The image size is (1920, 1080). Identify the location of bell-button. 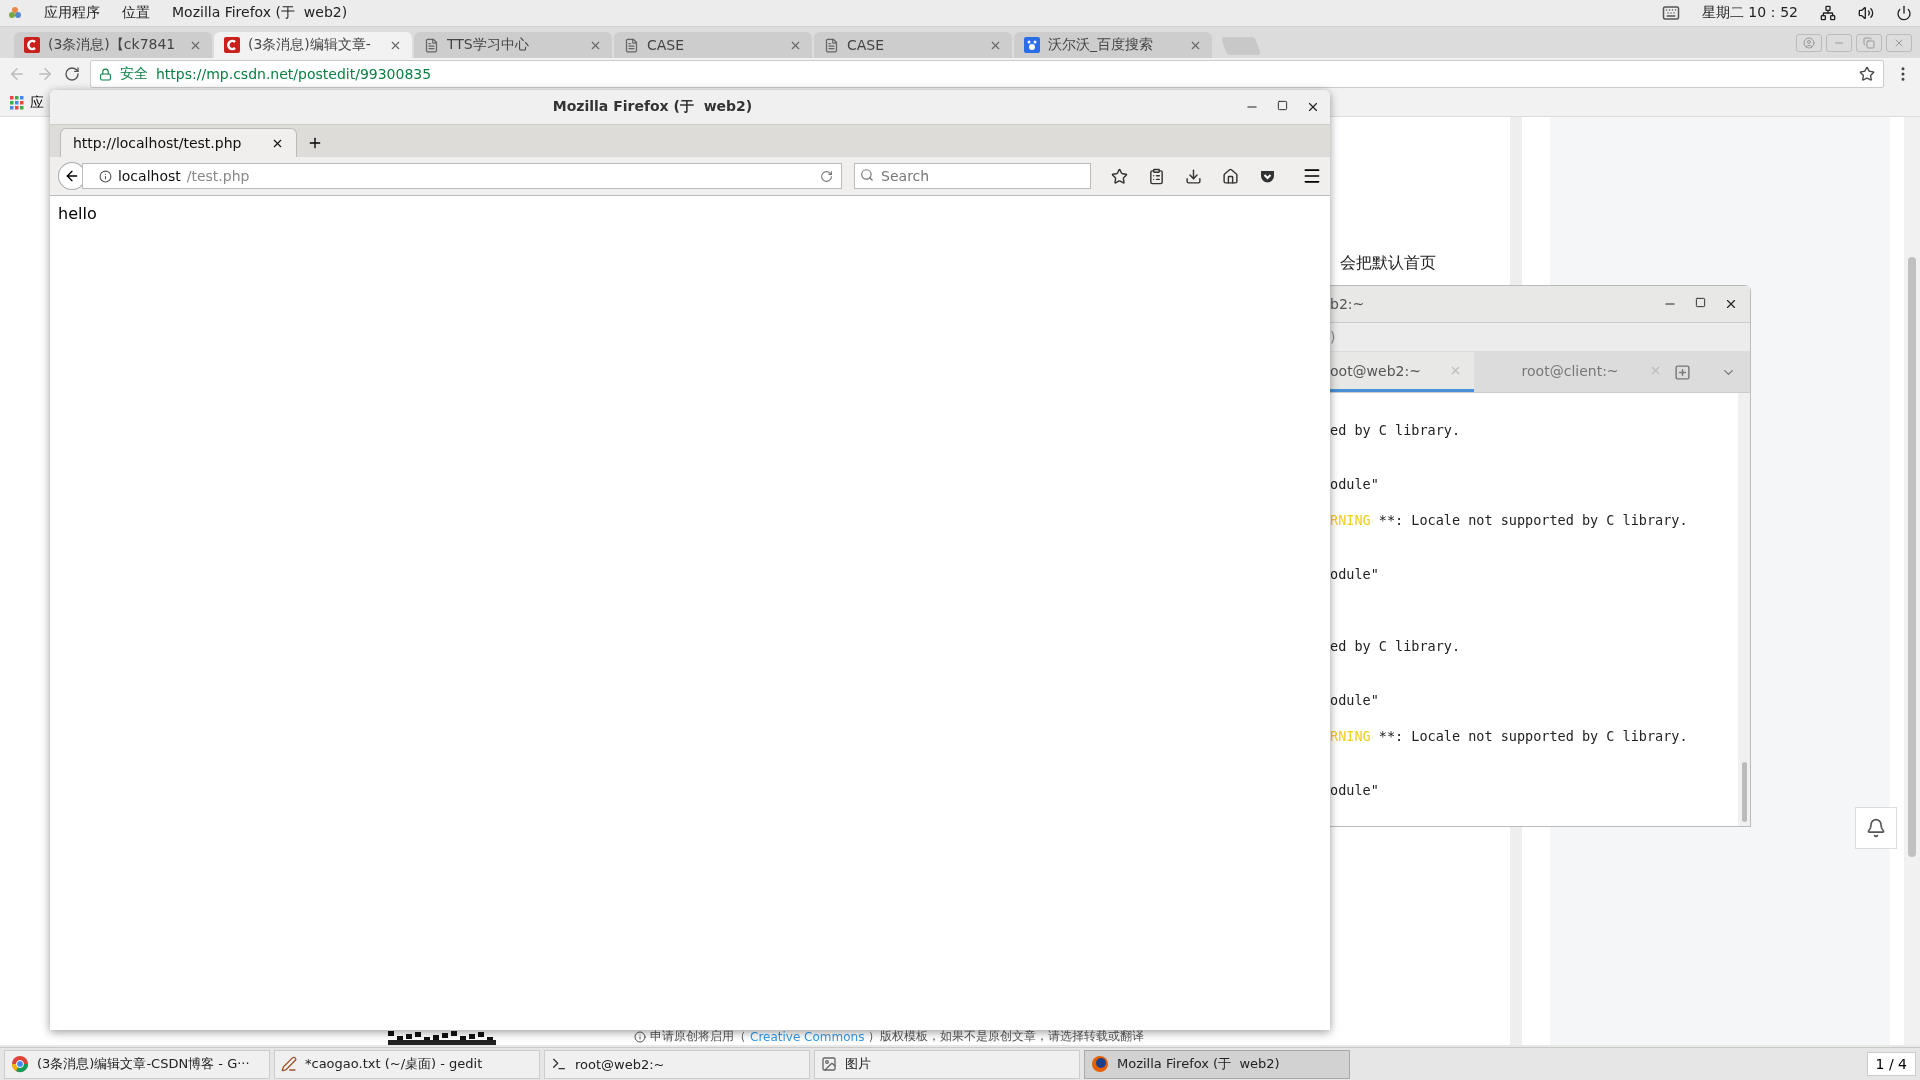
(1876, 828).